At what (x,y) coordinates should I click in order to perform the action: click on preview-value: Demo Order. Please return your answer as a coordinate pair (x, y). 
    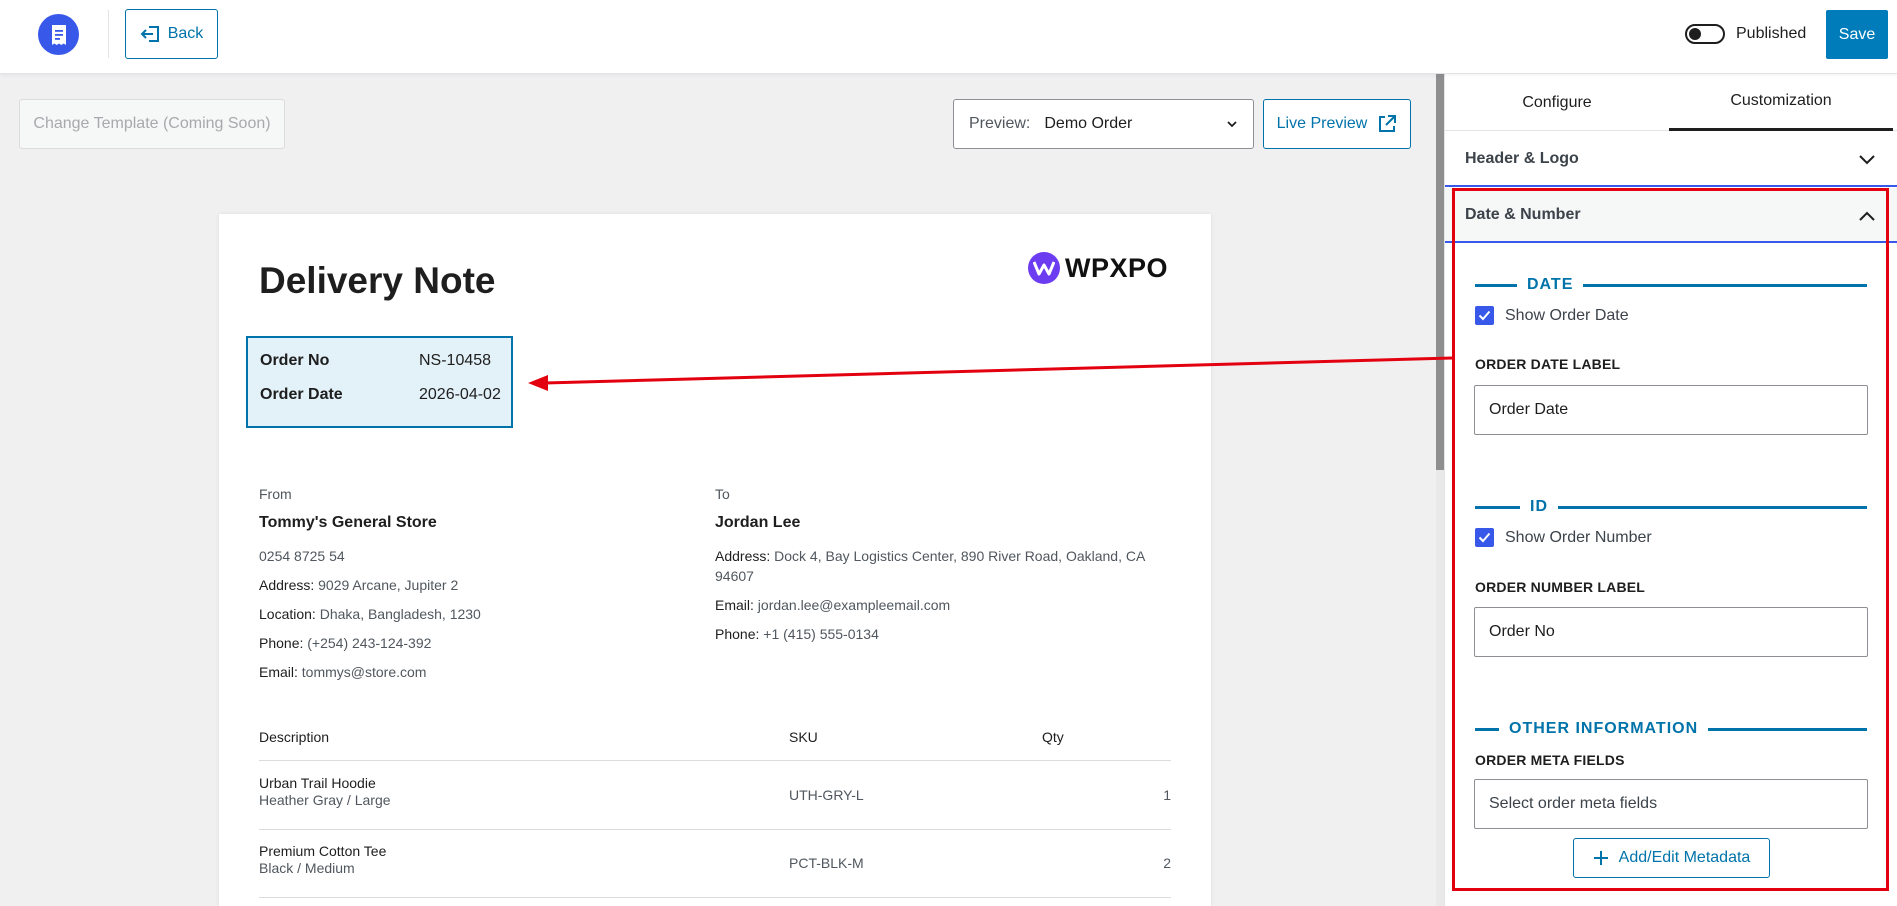
    Looking at the image, I should click on (1088, 123).